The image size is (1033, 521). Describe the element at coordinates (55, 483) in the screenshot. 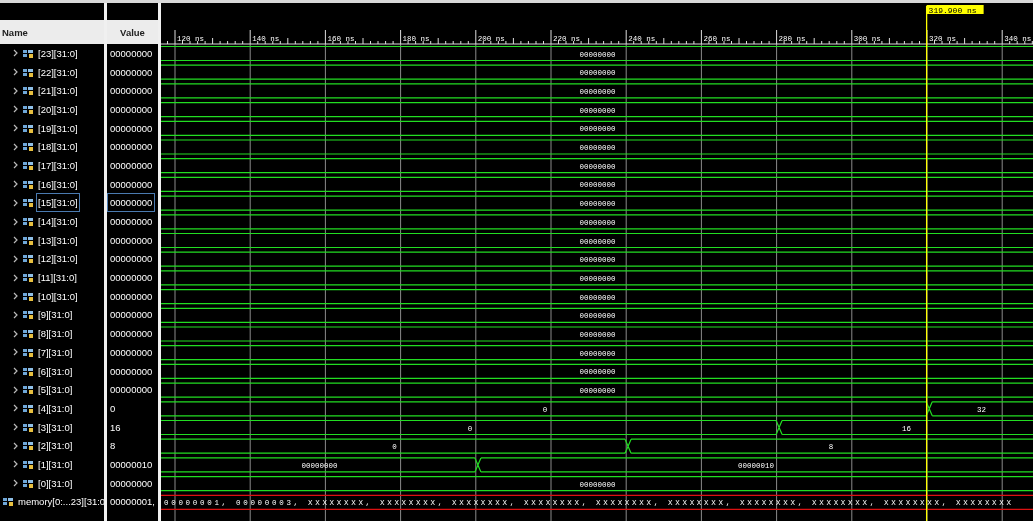

I see `signal-name: [0][31:0]` at that location.